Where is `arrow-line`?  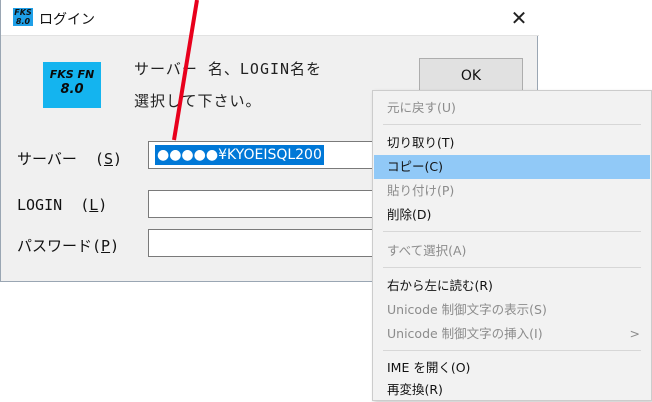
arrow-line is located at coordinates (185, 70).